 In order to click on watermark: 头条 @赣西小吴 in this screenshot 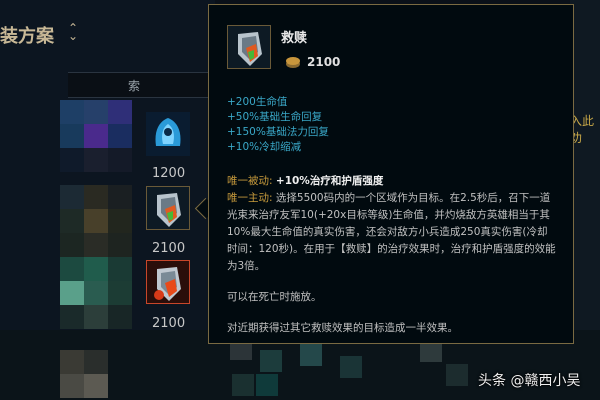, I will do `click(529, 381)`.